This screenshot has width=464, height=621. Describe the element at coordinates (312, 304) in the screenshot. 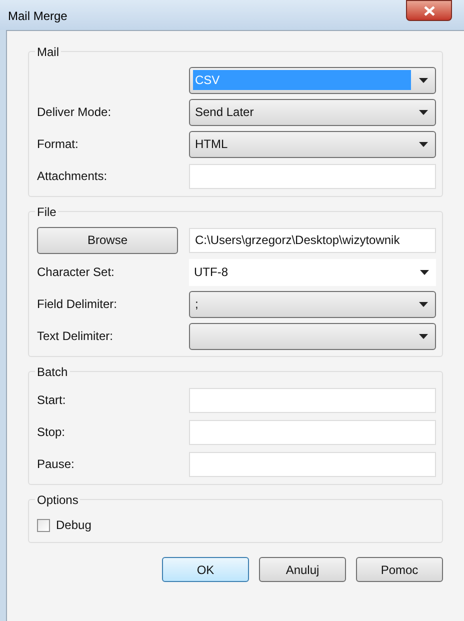

I see `dropdown: ;` at that location.